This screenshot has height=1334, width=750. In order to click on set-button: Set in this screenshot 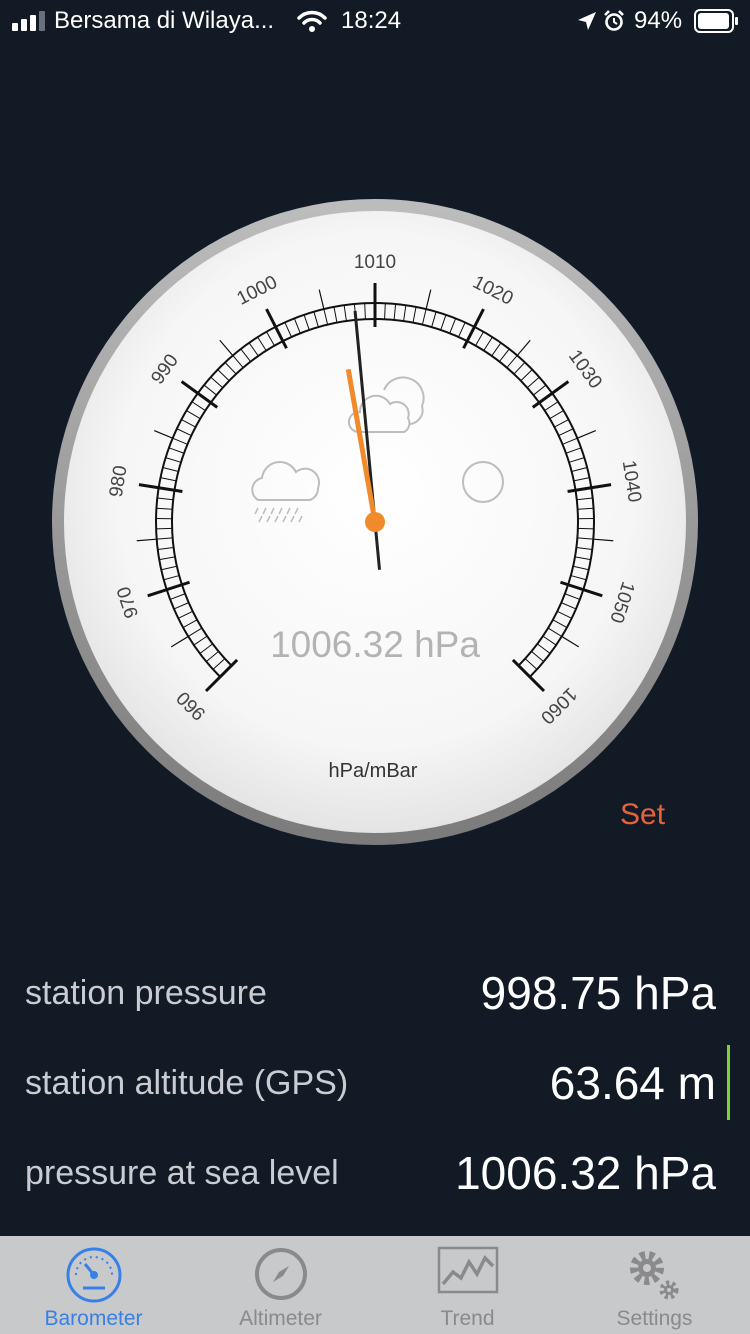, I will do `click(642, 815)`.